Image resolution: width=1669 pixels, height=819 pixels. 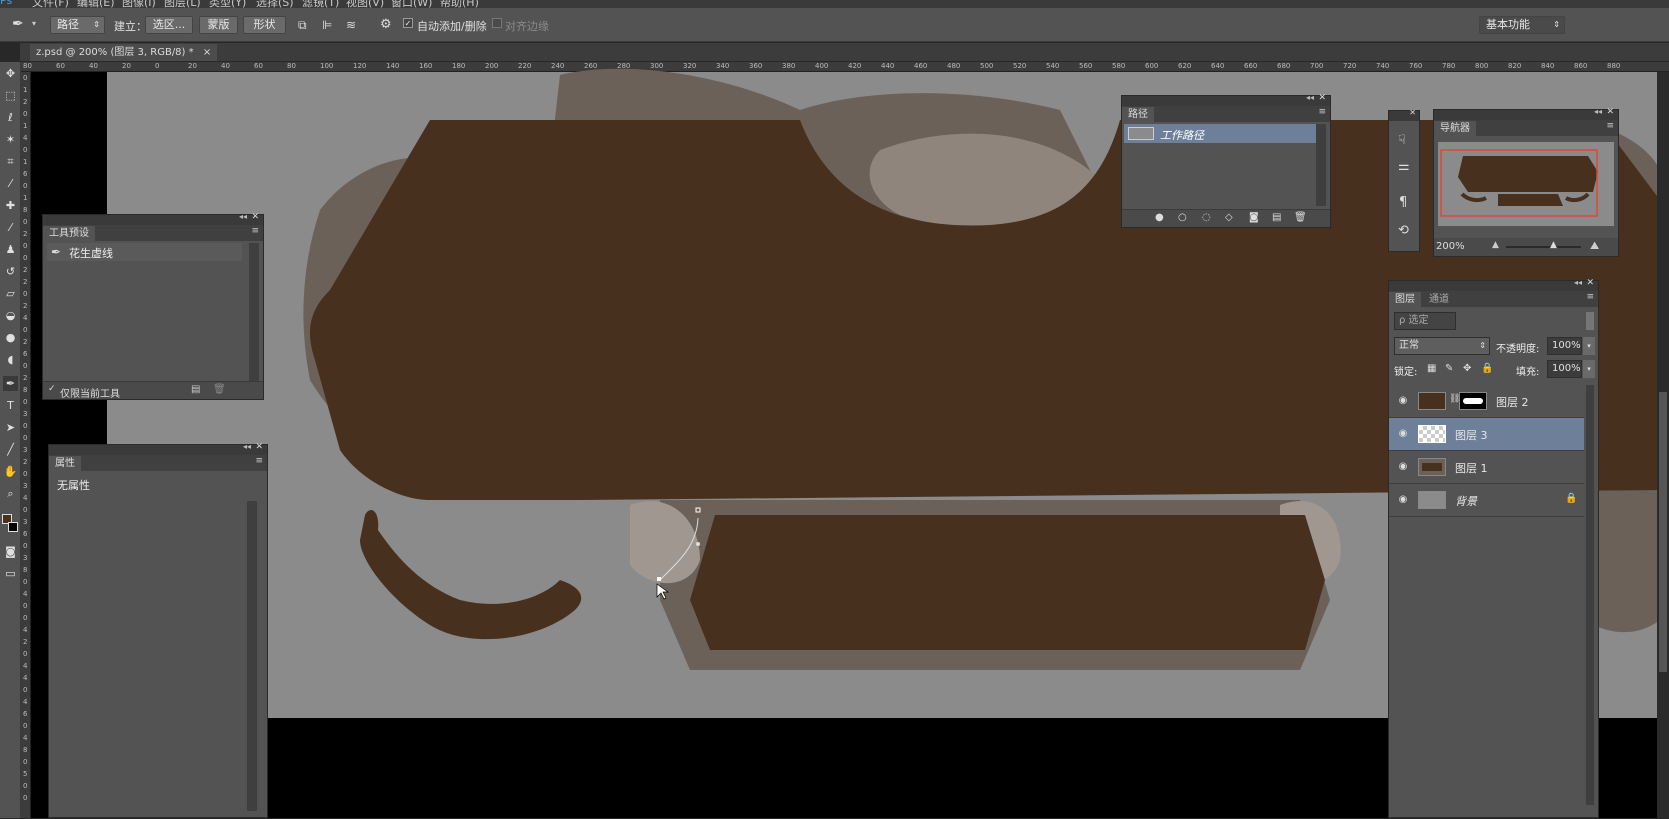 What do you see at coordinates (158, 463) in the screenshot?
I see `panel-tabs: 属性 ≡` at bounding box center [158, 463].